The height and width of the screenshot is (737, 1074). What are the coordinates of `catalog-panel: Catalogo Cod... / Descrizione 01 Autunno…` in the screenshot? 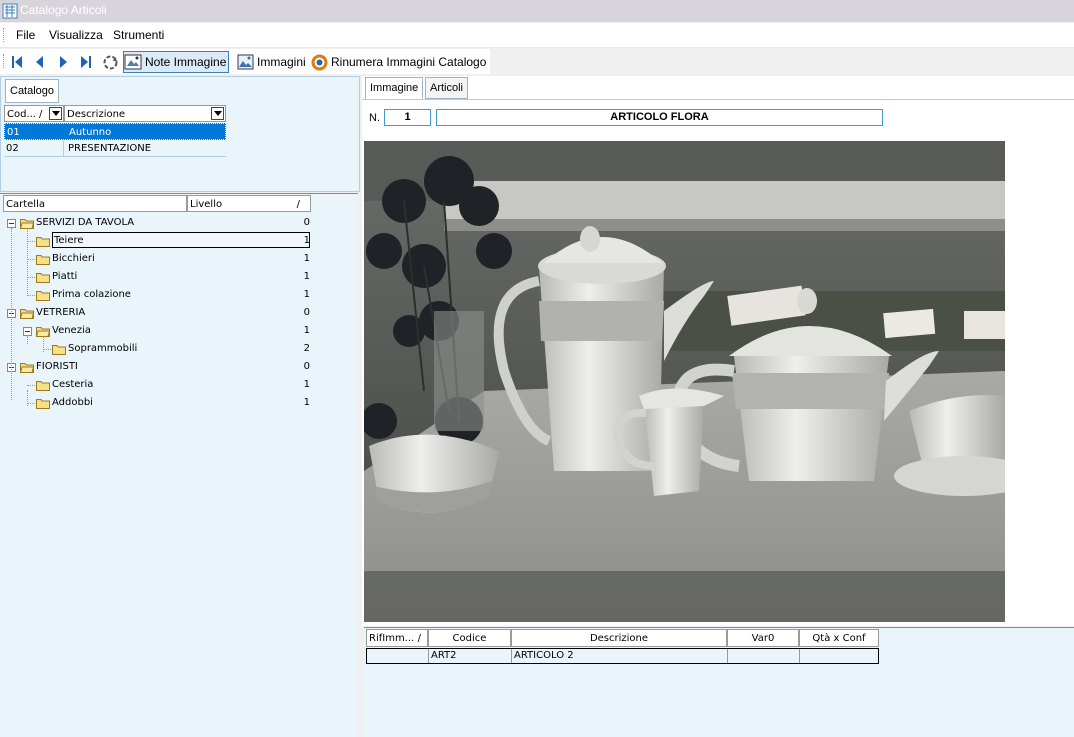 It's located at (180, 134).